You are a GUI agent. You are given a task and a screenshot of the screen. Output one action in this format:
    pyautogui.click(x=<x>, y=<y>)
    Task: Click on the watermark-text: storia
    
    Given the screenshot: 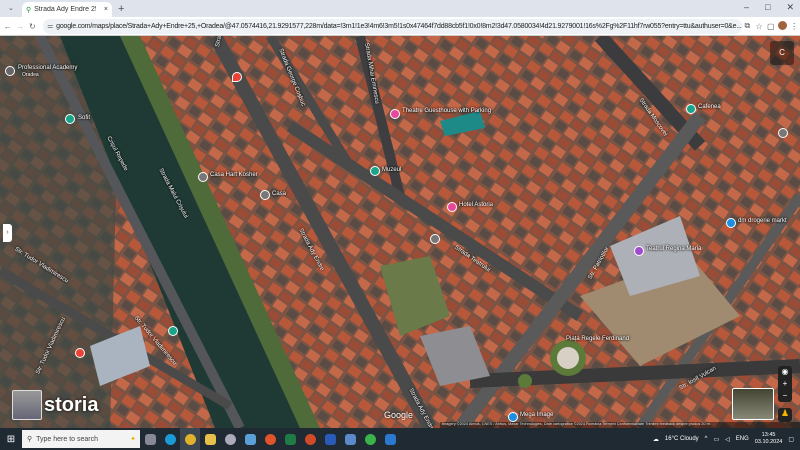 What is the action you would take?
    pyautogui.click(x=71, y=404)
    